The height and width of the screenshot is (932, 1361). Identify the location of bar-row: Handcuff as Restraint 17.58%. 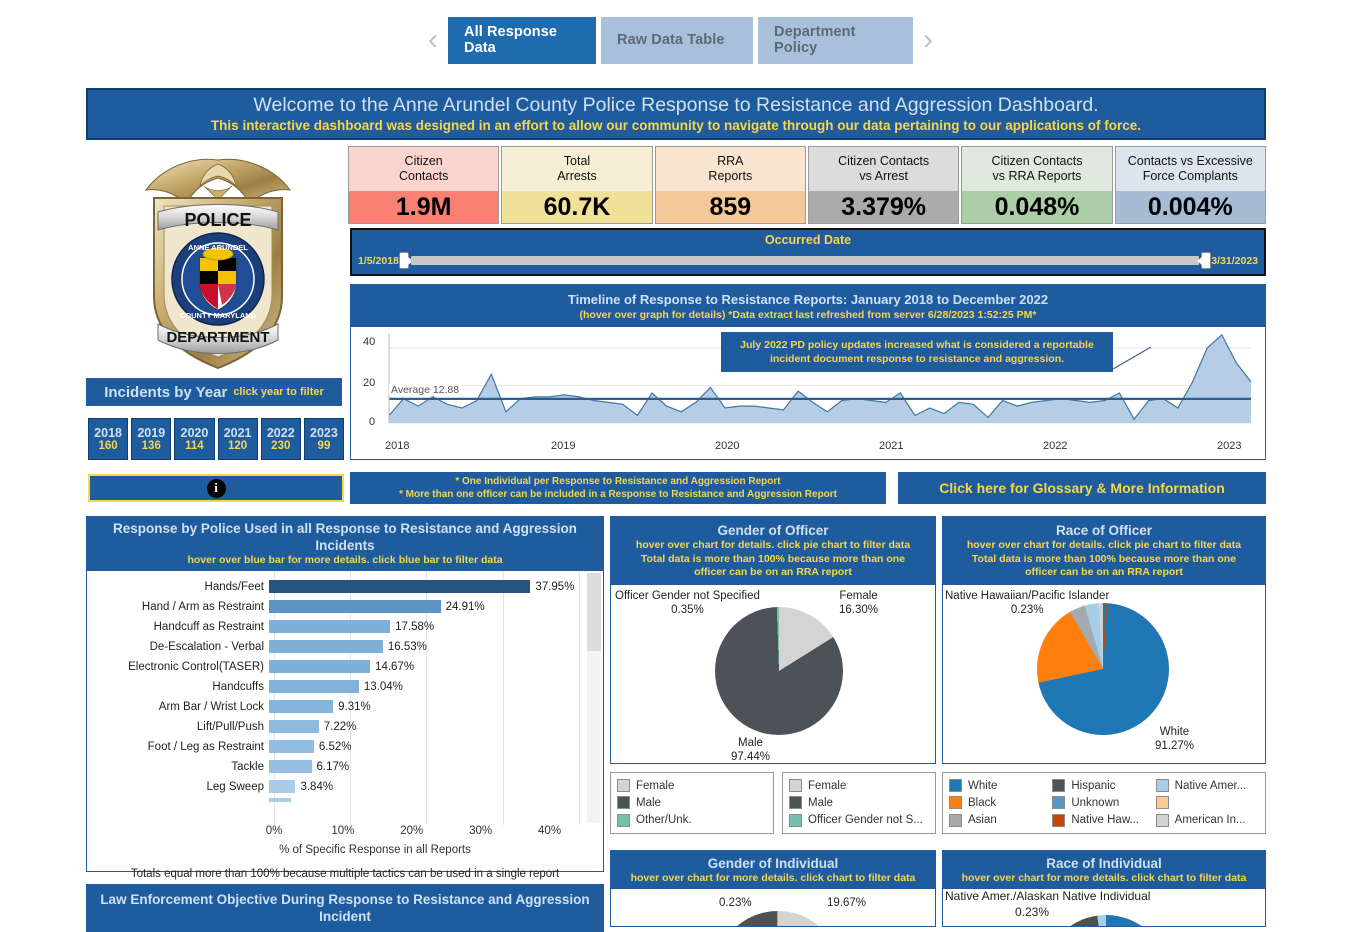
(345, 627).